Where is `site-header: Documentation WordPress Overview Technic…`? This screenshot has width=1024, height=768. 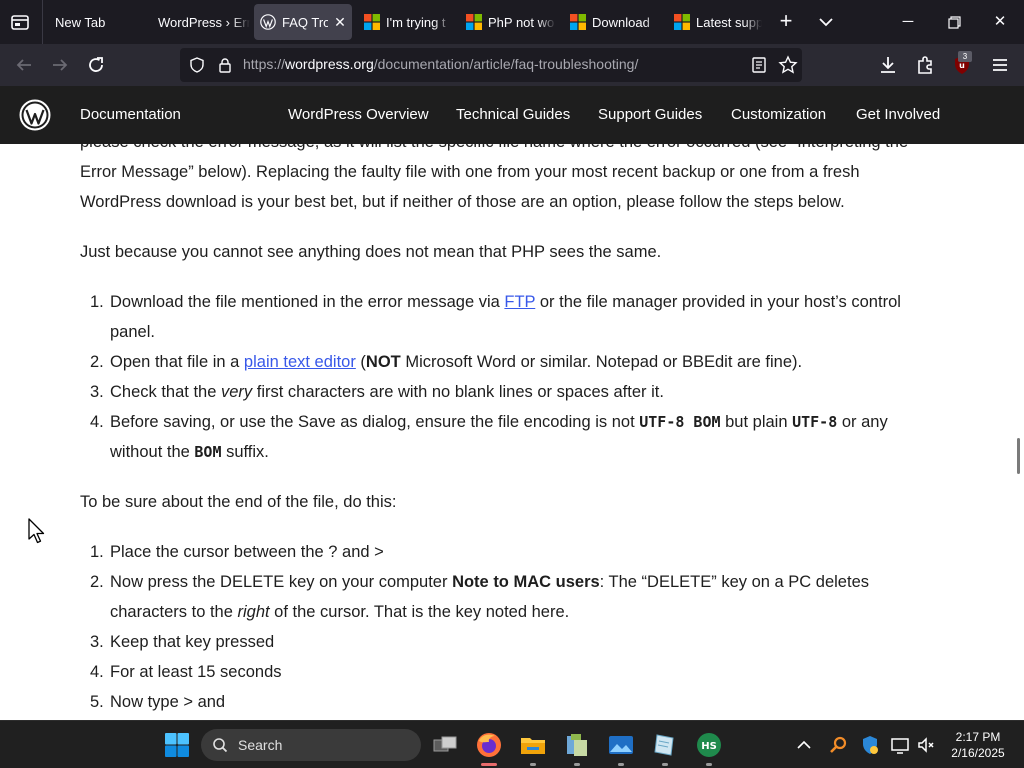 site-header: Documentation WordPress Overview Technic… is located at coordinates (512, 115).